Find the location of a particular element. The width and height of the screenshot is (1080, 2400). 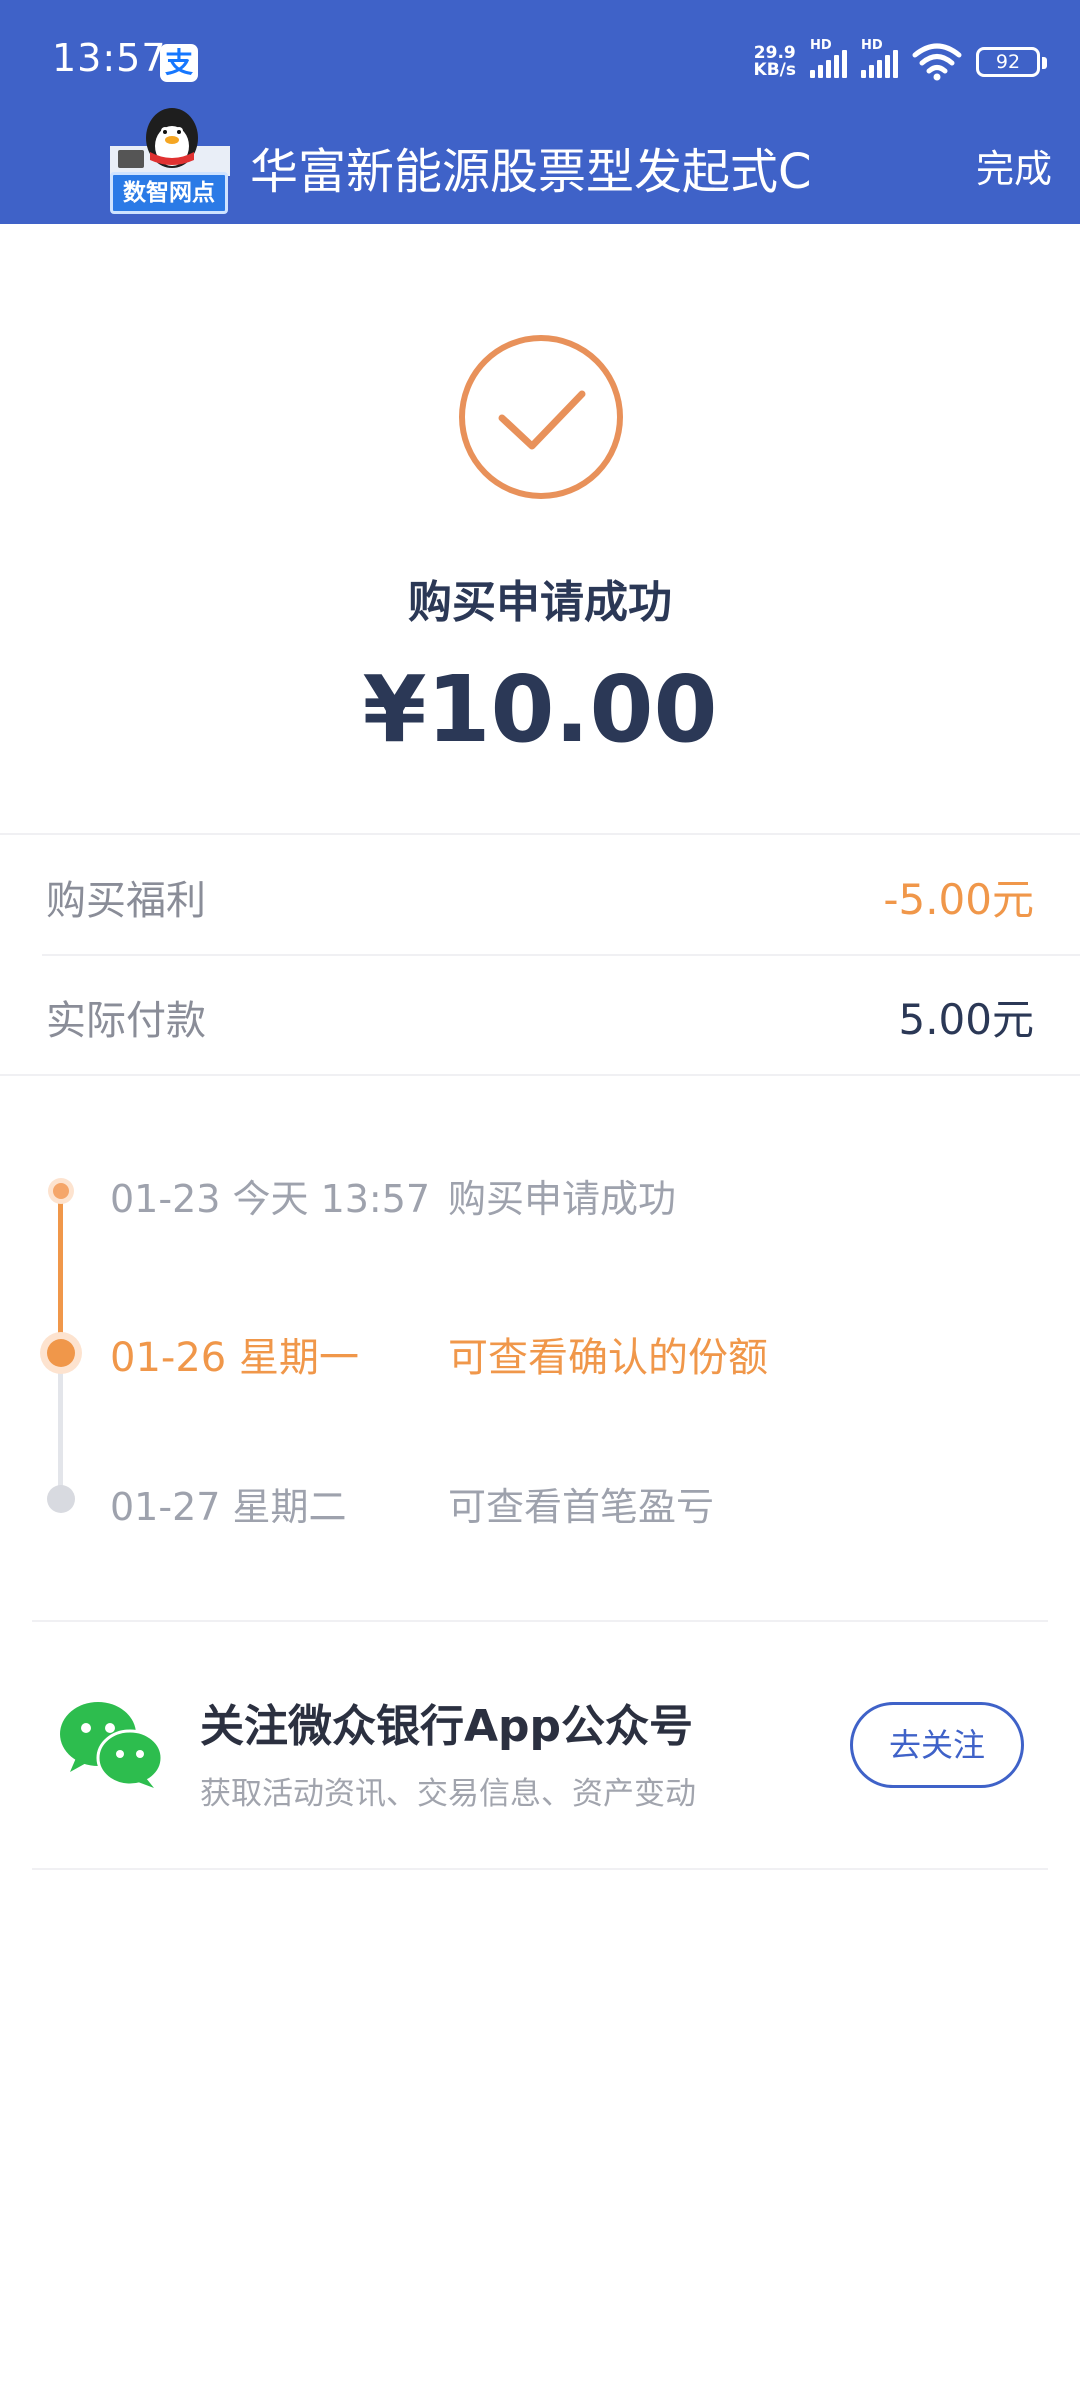

alipay-notification-icon: 支 is located at coordinates (179, 63).